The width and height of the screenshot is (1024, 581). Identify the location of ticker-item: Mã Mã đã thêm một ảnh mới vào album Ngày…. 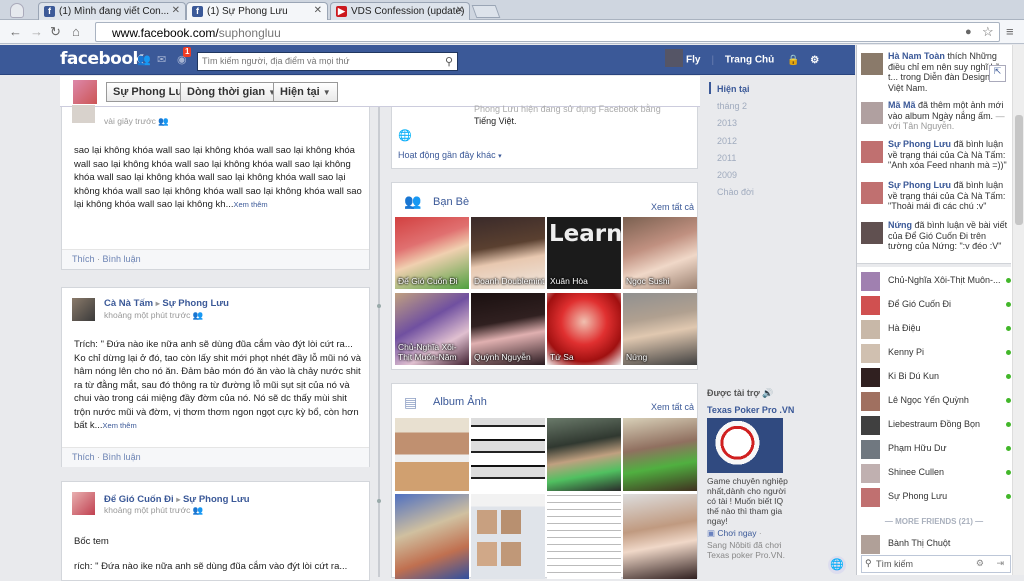
(935, 122).